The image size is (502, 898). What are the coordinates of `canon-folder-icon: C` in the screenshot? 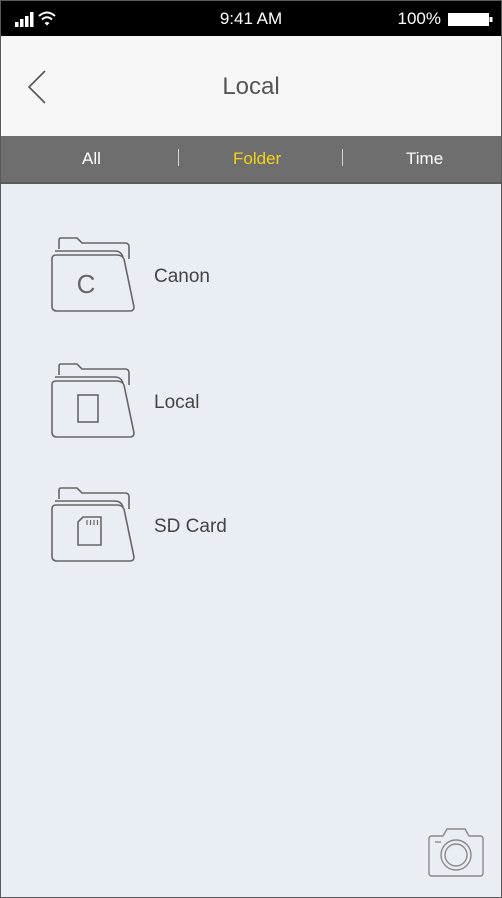 It's located at (93, 274).